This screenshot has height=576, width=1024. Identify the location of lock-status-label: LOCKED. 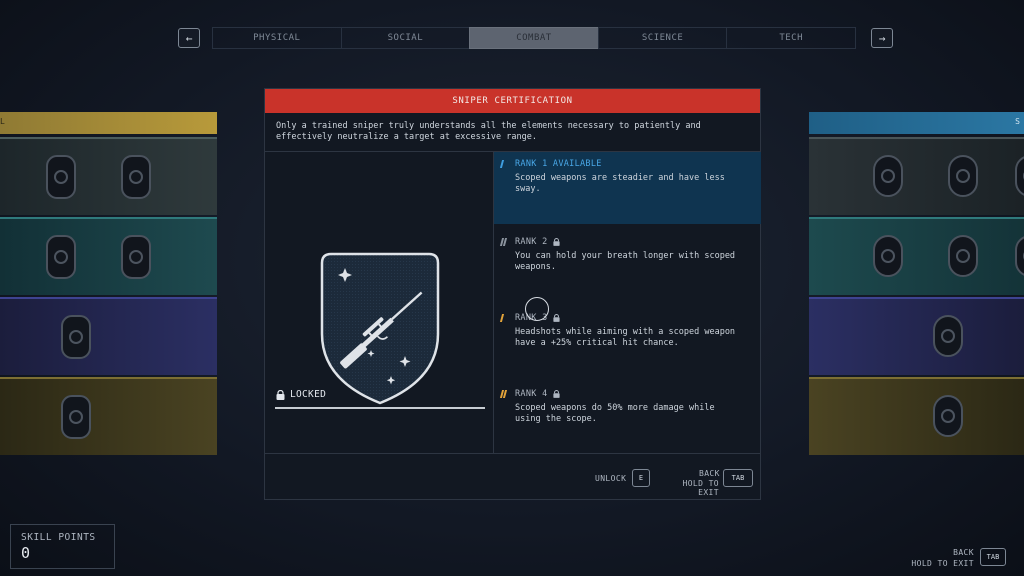
(308, 394).